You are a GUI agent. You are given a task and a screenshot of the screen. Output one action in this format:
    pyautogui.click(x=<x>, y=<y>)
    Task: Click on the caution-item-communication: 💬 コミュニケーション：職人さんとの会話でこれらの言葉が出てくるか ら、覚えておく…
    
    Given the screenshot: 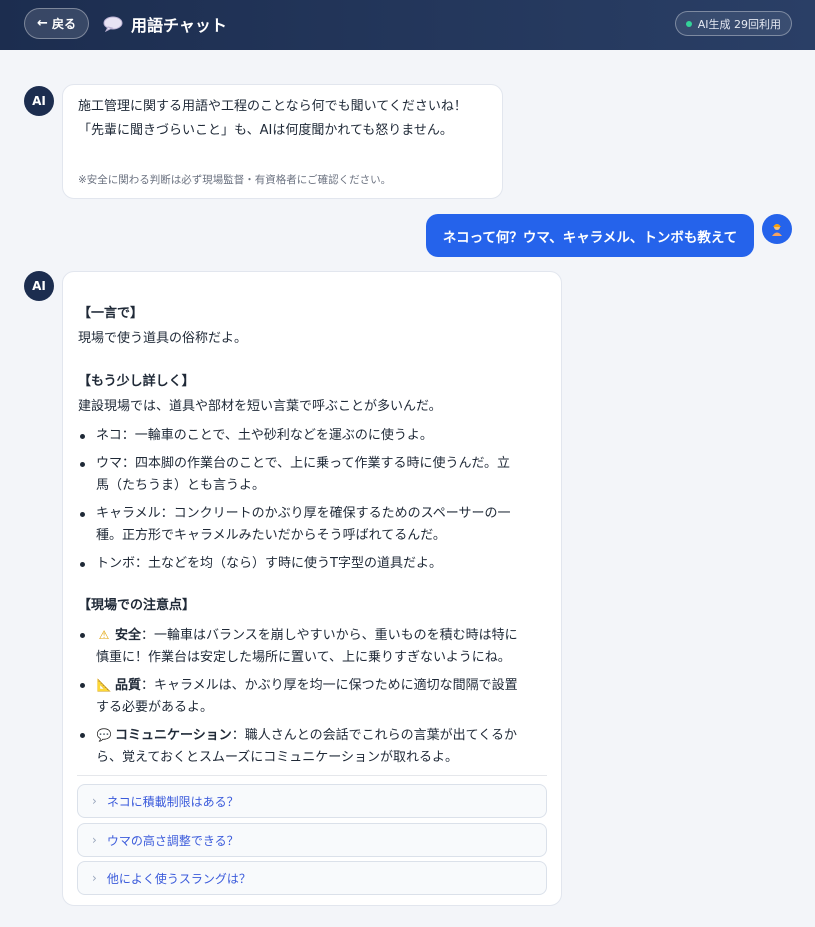 What is the action you would take?
    pyautogui.click(x=313, y=746)
    